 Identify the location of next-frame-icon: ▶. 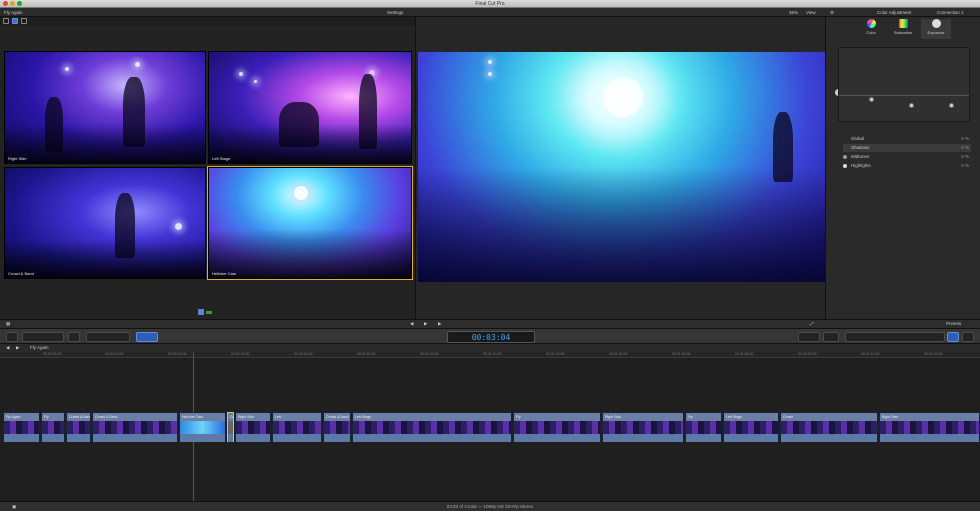
(439, 324).